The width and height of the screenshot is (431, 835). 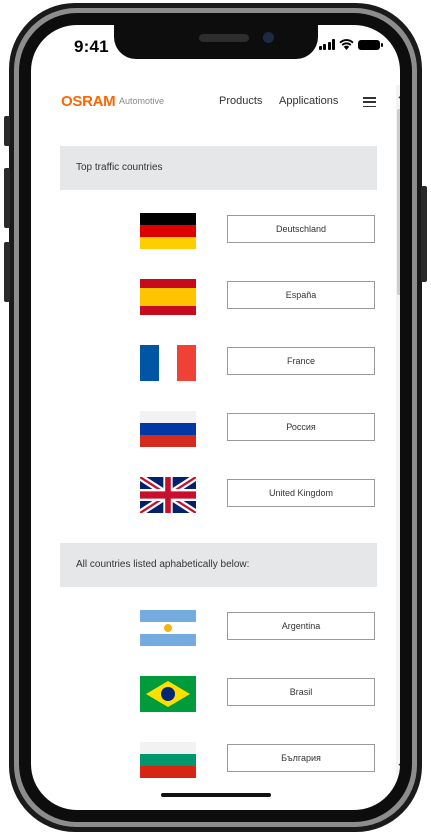 I want to click on germany-flag-icon, so click(x=168, y=231).